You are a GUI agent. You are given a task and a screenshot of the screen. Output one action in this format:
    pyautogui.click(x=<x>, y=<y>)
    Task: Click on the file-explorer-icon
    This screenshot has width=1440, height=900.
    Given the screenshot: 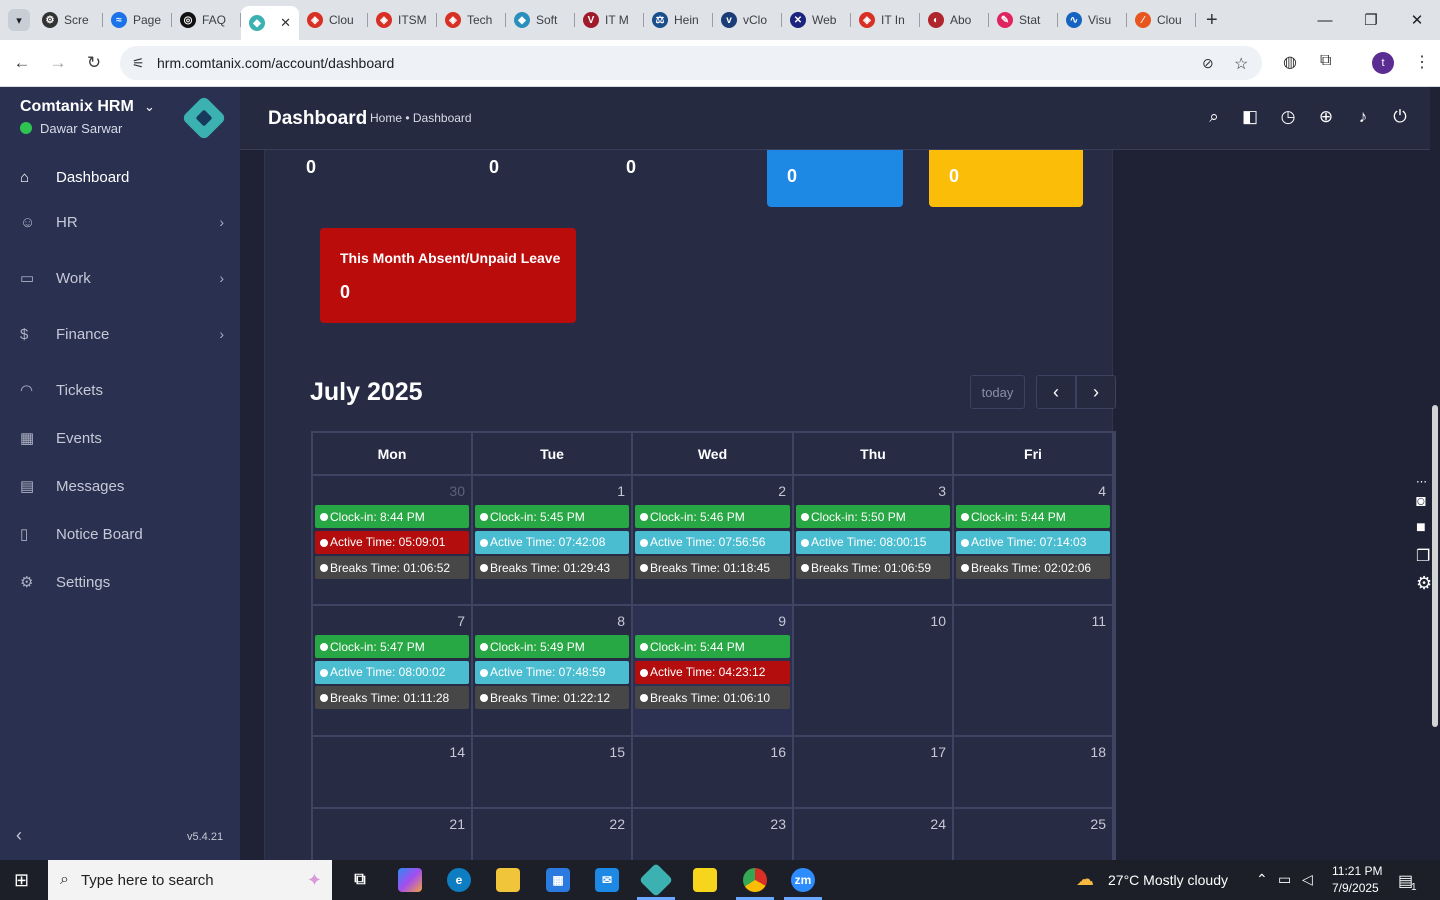 What is the action you would take?
    pyautogui.click(x=508, y=880)
    